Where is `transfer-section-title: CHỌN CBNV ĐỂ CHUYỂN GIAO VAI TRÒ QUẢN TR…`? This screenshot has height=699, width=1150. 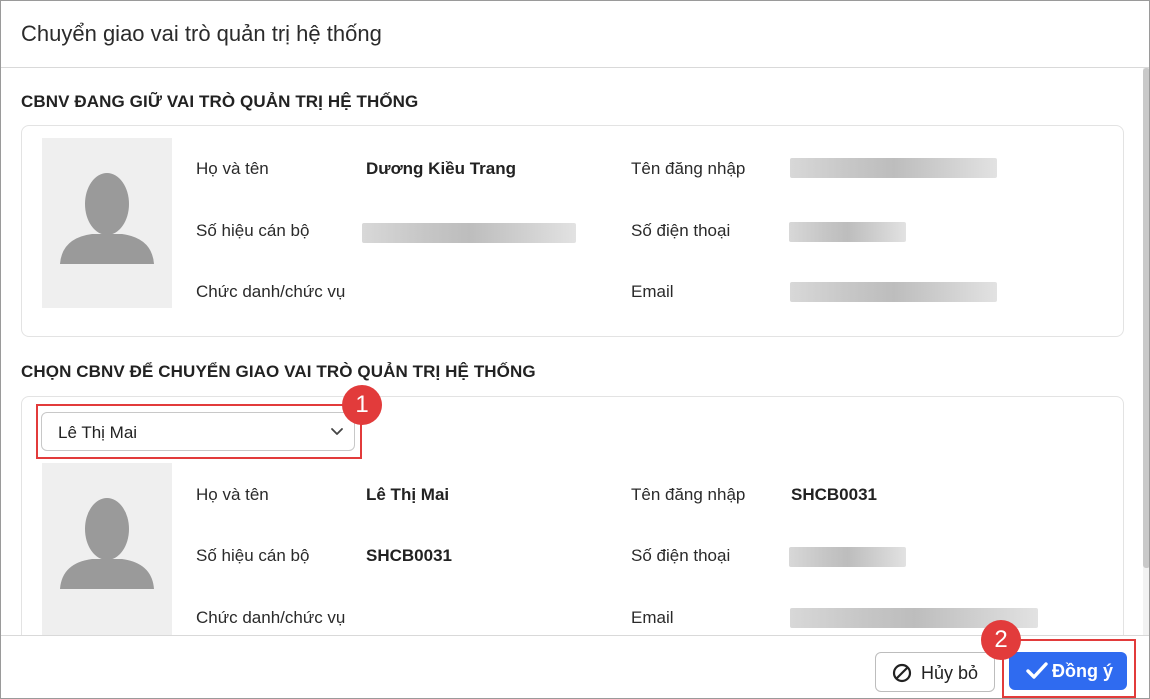
transfer-section-title: CHỌN CBNV ĐỂ CHUYỂN GIAO VAI TRÒ QUẢN TR… is located at coordinates (278, 371).